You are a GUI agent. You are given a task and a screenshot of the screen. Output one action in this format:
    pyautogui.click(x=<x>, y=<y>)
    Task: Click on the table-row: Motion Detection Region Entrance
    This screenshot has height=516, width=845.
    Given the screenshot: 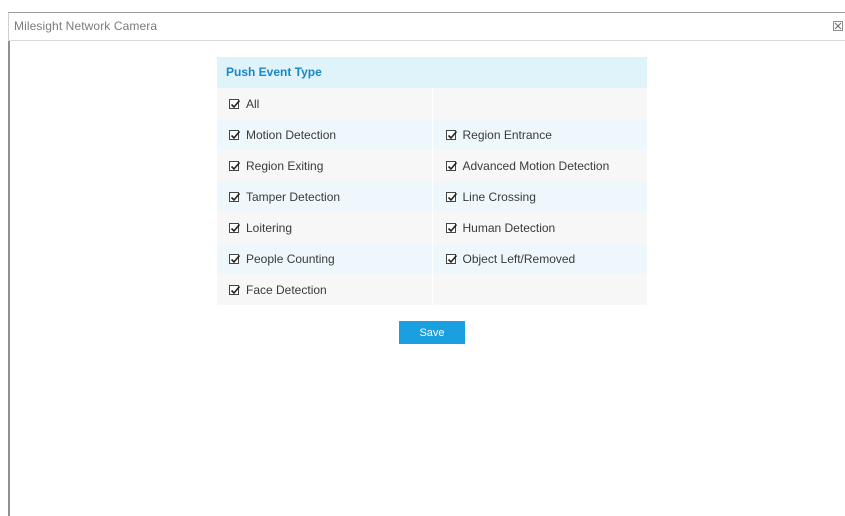 What is the action you would take?
    pyautogui.click(x=432, y=134)
    